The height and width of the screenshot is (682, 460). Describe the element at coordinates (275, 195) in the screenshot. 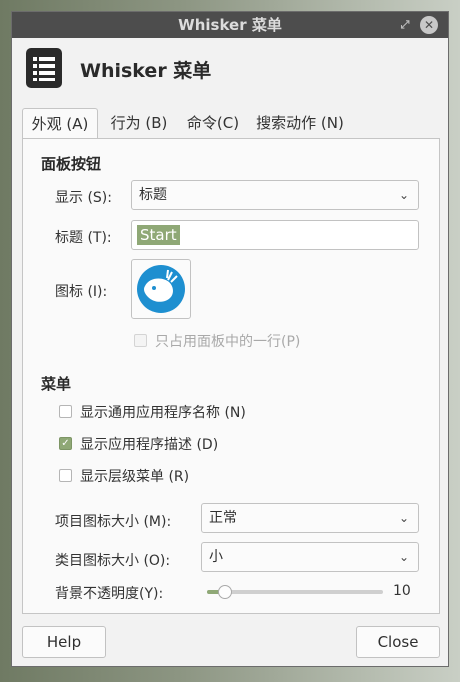

I see `display-combo: 标题 ⌄` at that location.